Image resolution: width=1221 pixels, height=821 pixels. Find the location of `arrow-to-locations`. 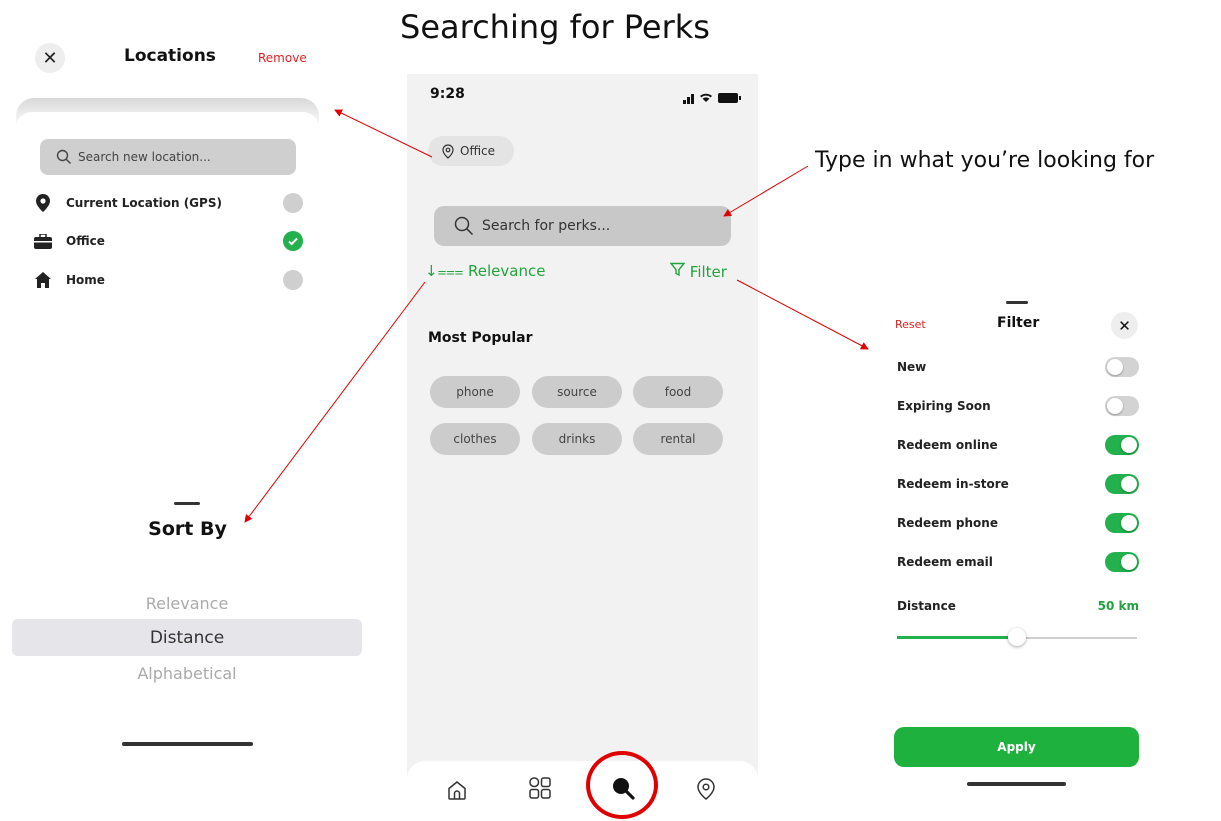

arrow-to-locations is located at coordinates (383, 133).